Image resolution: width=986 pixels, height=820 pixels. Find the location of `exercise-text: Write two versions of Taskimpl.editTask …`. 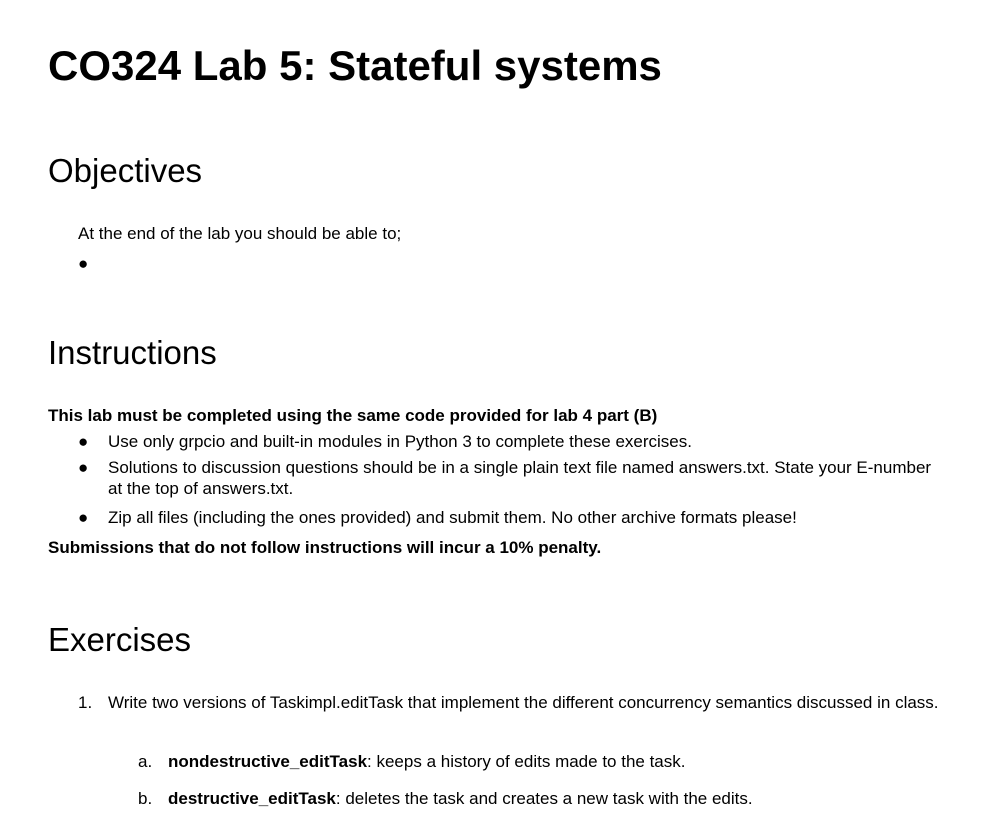

exercise-text: Write two versions of Taskimpl.editTask … is located at coordinates (523, 702).